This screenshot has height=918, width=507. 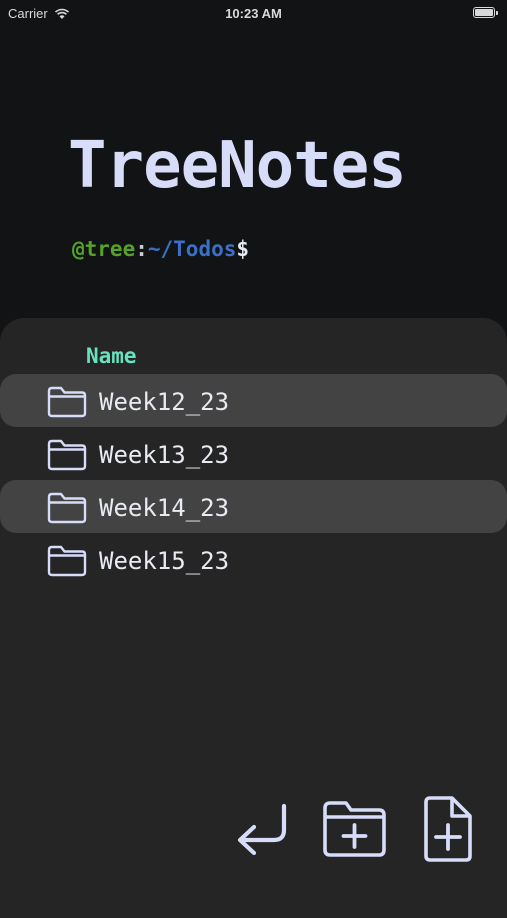 I want to click on folder-name: Week15_23, so click(x=164, y=561).